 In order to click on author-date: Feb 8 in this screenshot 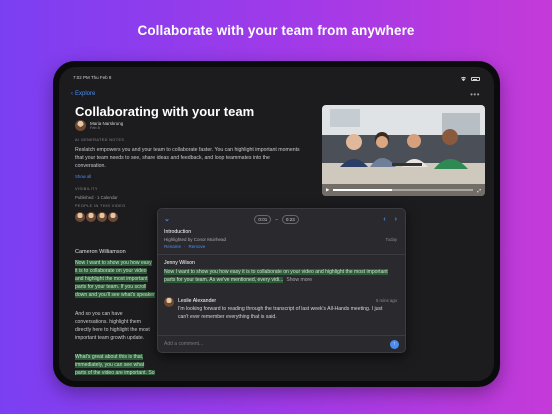, I will do `click(95, 128)`.